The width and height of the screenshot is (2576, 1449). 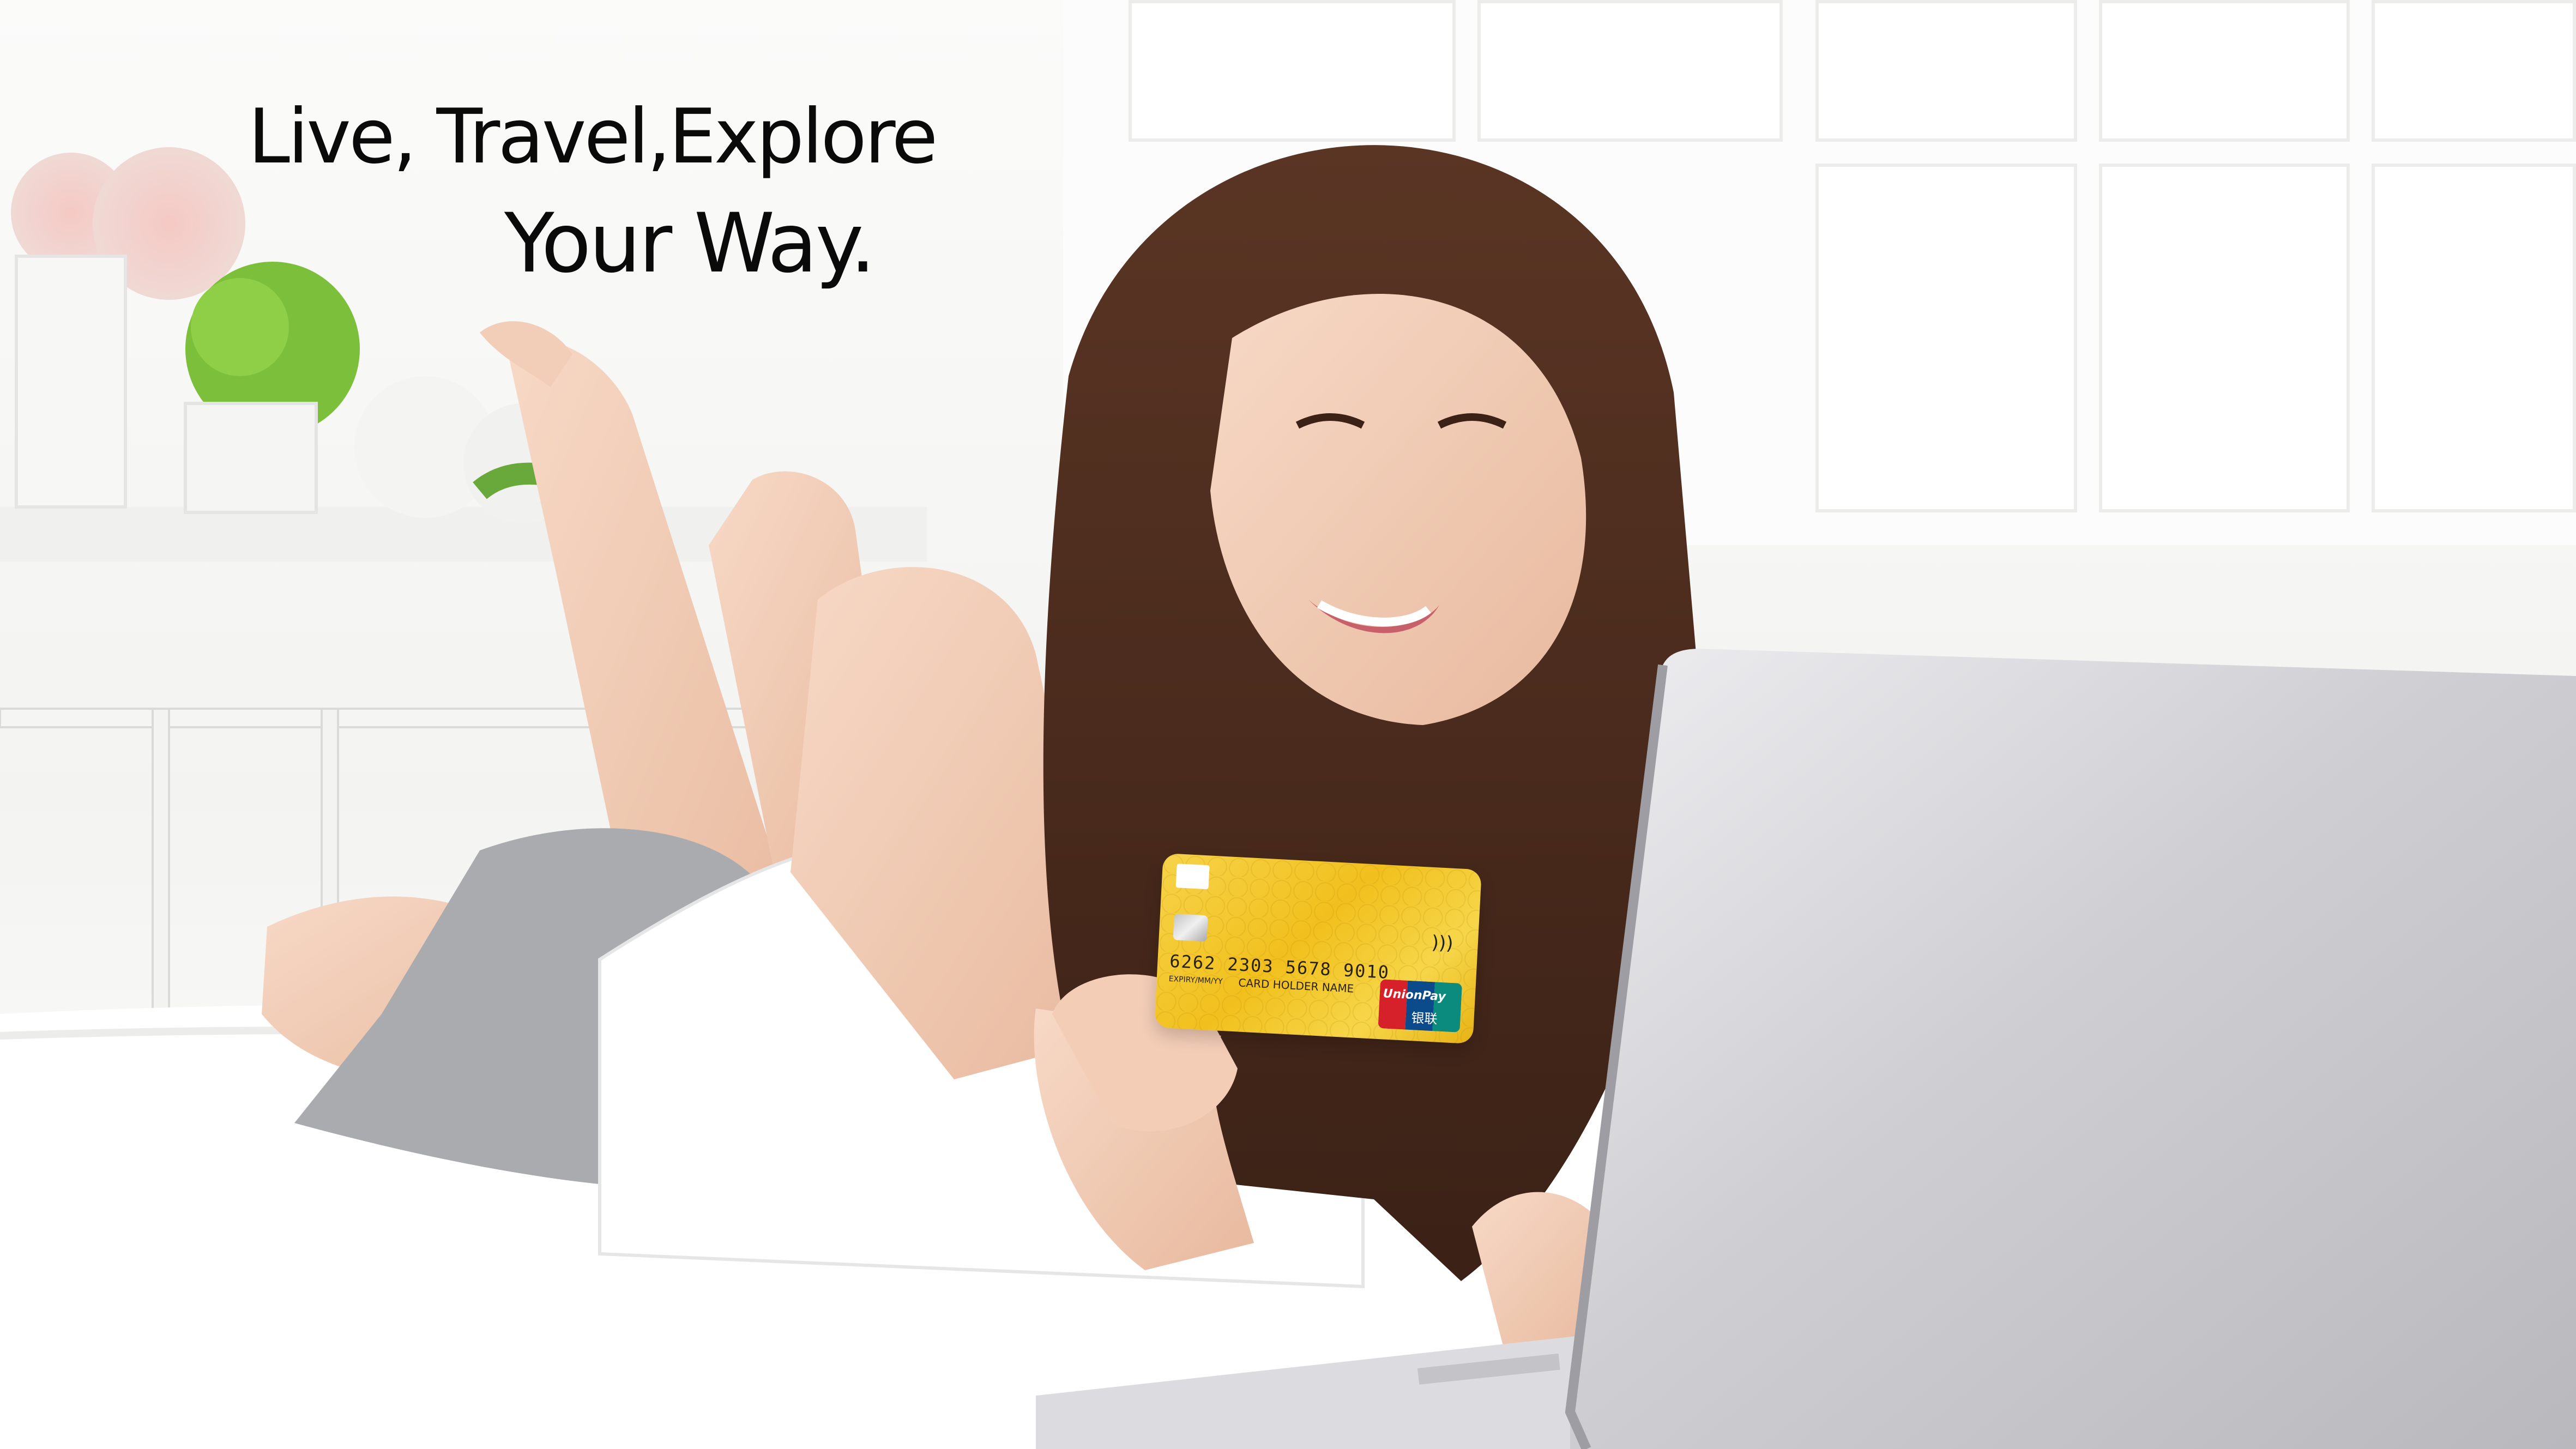 What do you see at coordinates (1443, 943) in the screenshot?
I see `contactless-icon: )))` at bounding box center [1443, 943].